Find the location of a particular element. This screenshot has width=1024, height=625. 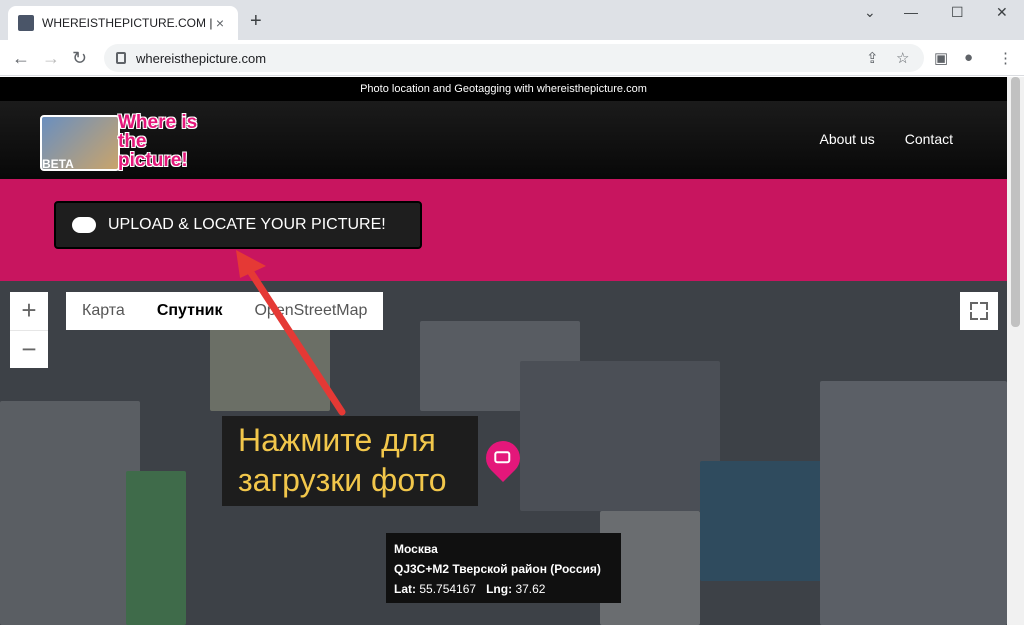

lock-icon is located at coordinates (121, 58).